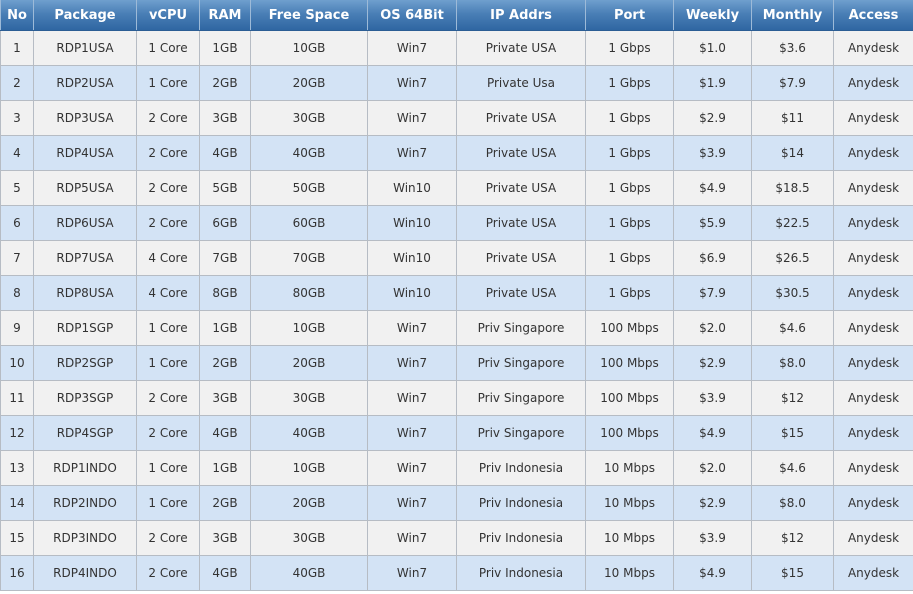 This screenshot has height=594, width=913. What do you see at coordinates (17, 363) in the screenshot?
I see `cell-no: 10` at bounding box center [17, 363].